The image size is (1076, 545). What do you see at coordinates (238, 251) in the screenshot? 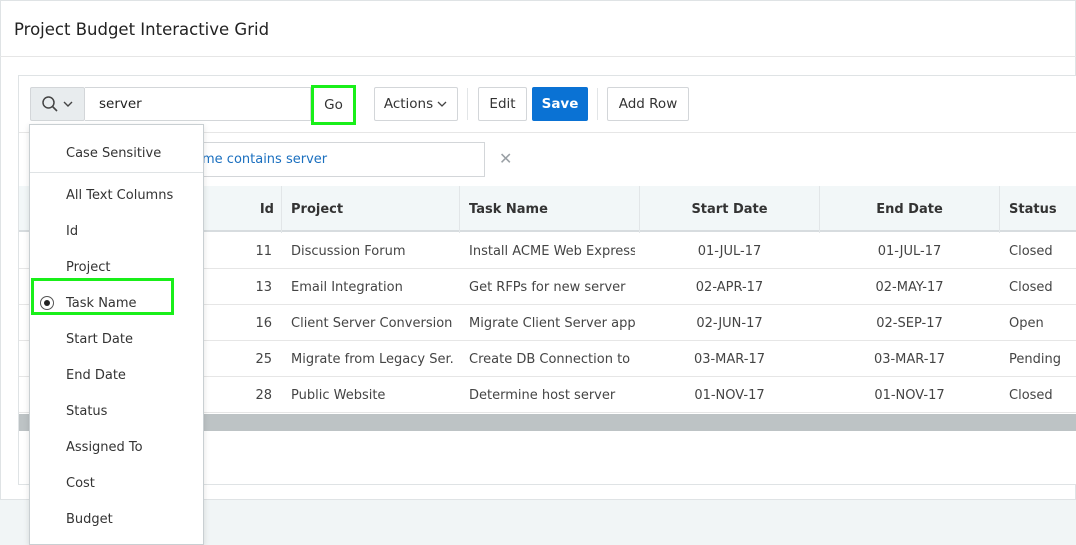
I see `cell-id: 11` at bounding box center [238, 251].